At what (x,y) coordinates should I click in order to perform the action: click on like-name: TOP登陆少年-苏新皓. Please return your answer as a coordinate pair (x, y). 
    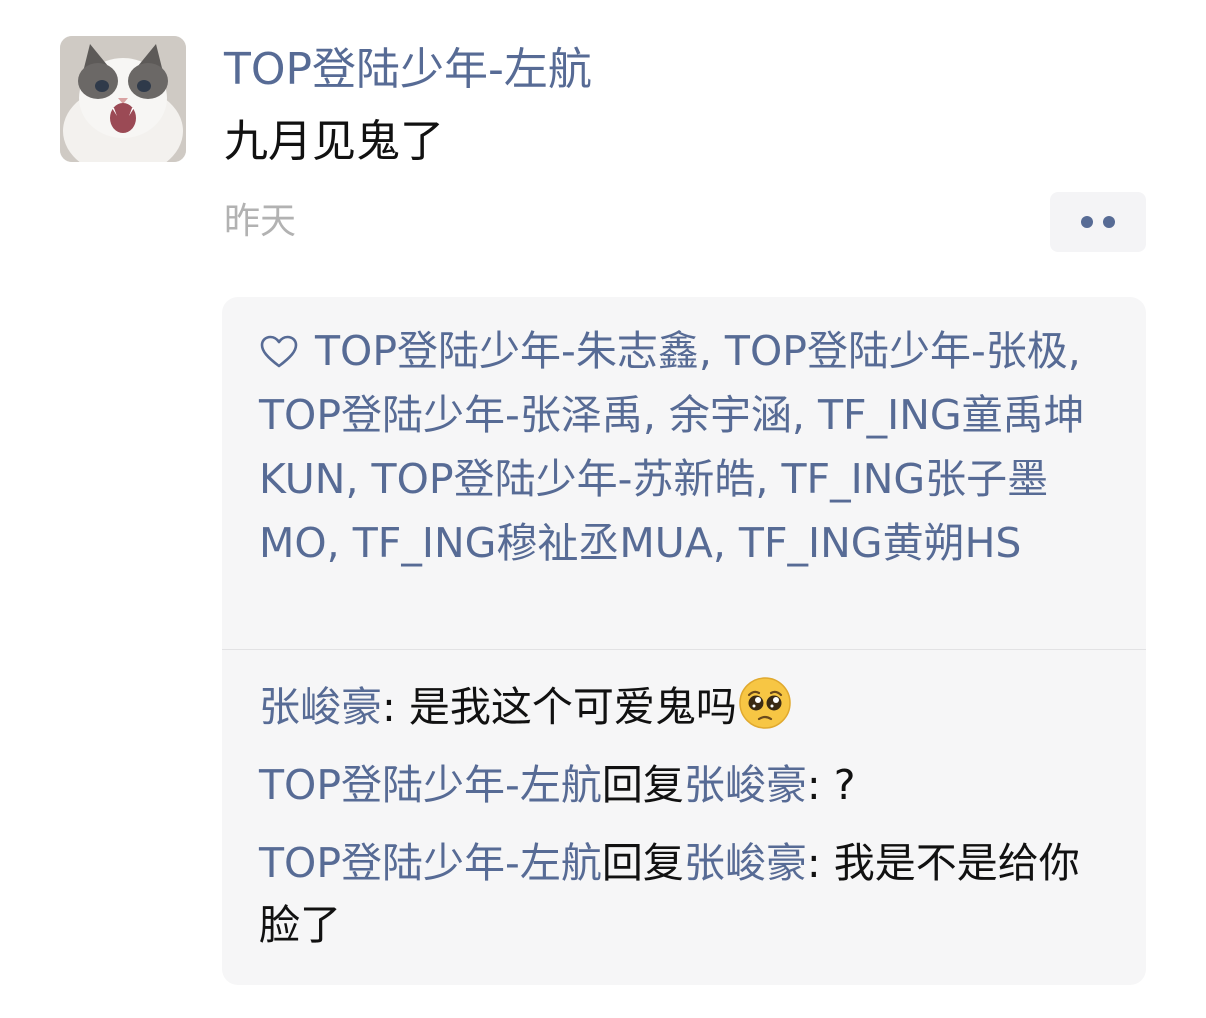
    Looking at the image, I should click on (564, 479).